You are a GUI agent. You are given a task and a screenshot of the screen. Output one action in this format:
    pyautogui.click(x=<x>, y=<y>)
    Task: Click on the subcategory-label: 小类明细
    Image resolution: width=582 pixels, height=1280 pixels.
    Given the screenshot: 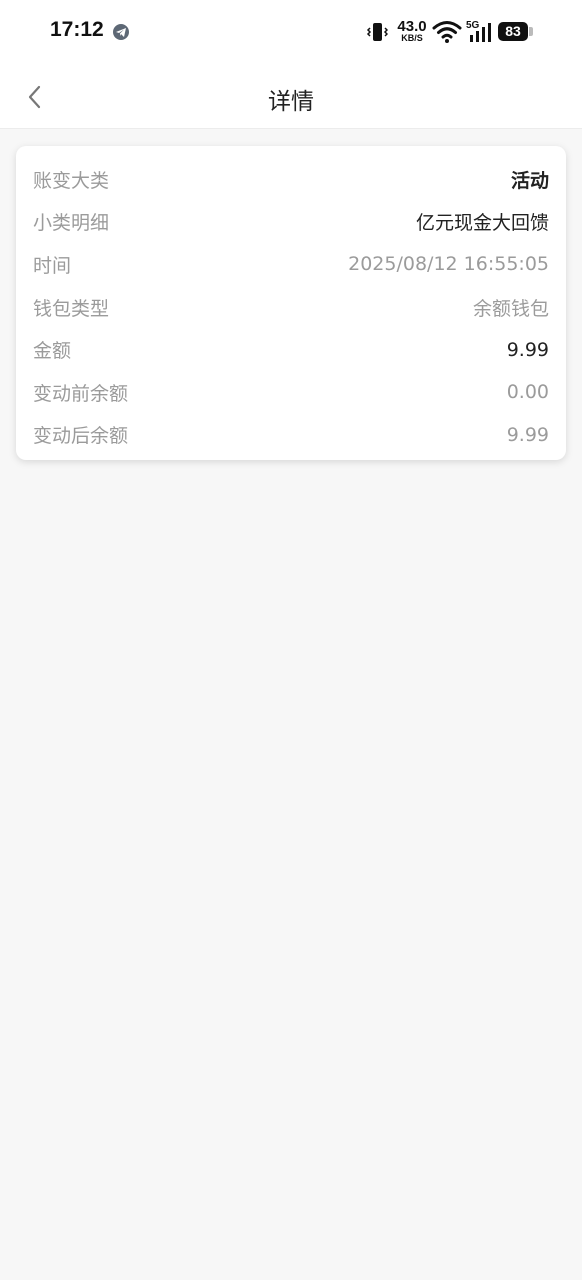 What is the action you would take?
    pyautogui.click(x=71, y=223)
    